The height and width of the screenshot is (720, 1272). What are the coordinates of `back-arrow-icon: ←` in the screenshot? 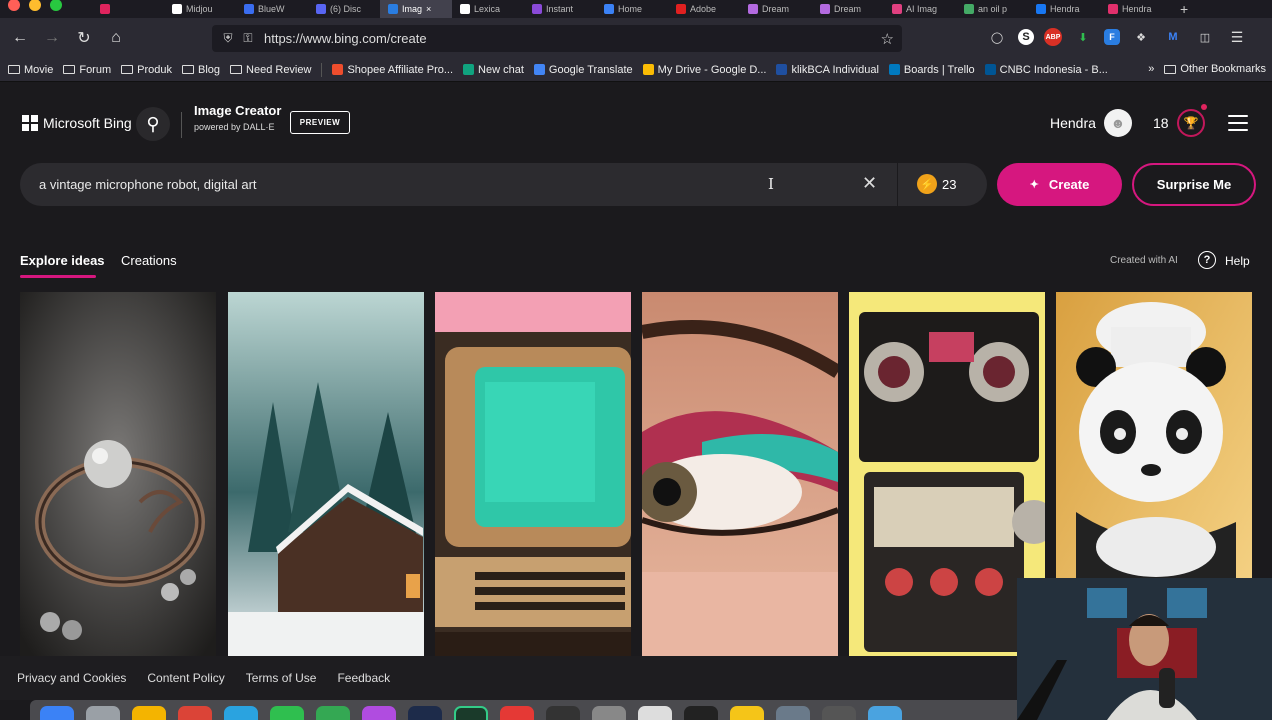 It's located at (20, 38).